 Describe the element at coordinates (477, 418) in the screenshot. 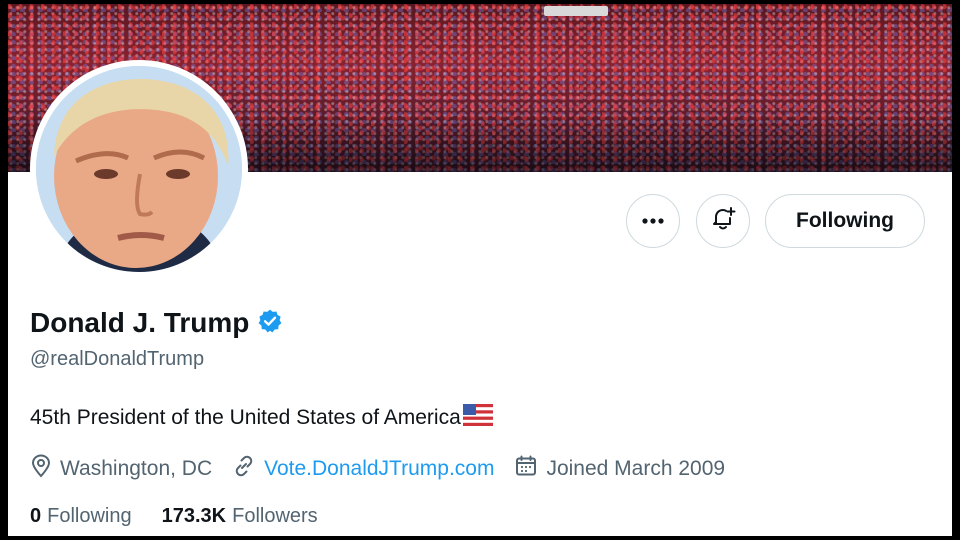

I see `us-flag-icon` at that location.